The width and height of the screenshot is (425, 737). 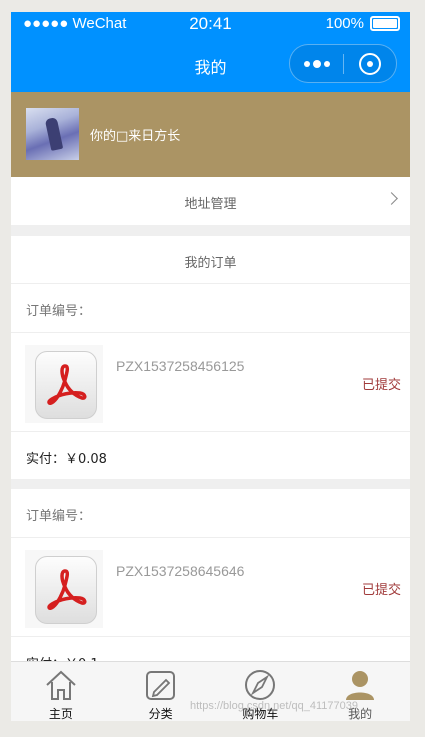 What do you see at coordinates (180, 571) in the screenshot?
I see `order-code: PZX1537258645646` at bounding box center [180, 571].